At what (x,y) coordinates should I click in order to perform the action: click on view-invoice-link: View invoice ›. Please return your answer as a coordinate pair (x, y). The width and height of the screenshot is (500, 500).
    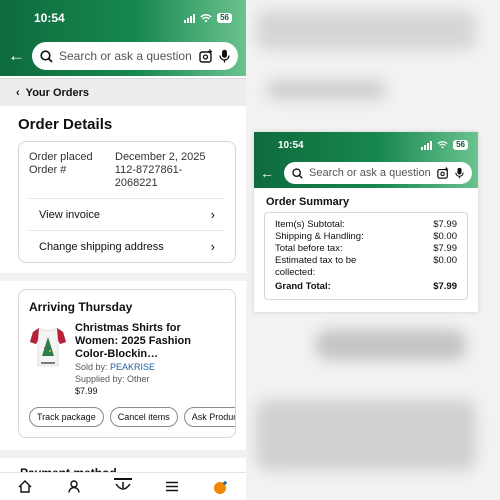
    Looking at the image, I should click on (127, 214).